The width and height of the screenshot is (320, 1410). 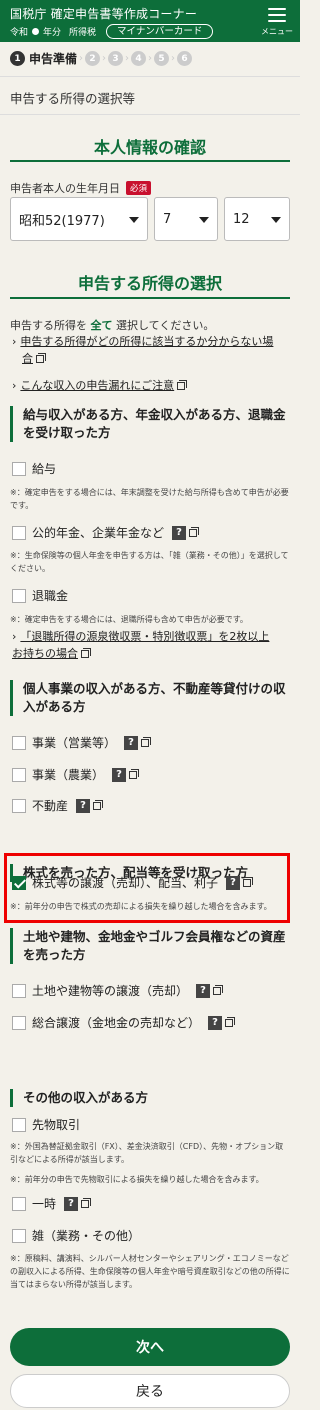 What do you see at coordinates (116, 58) in the screenshot?
I see `step-3-circle: 3` at bounding box center [116, 58].